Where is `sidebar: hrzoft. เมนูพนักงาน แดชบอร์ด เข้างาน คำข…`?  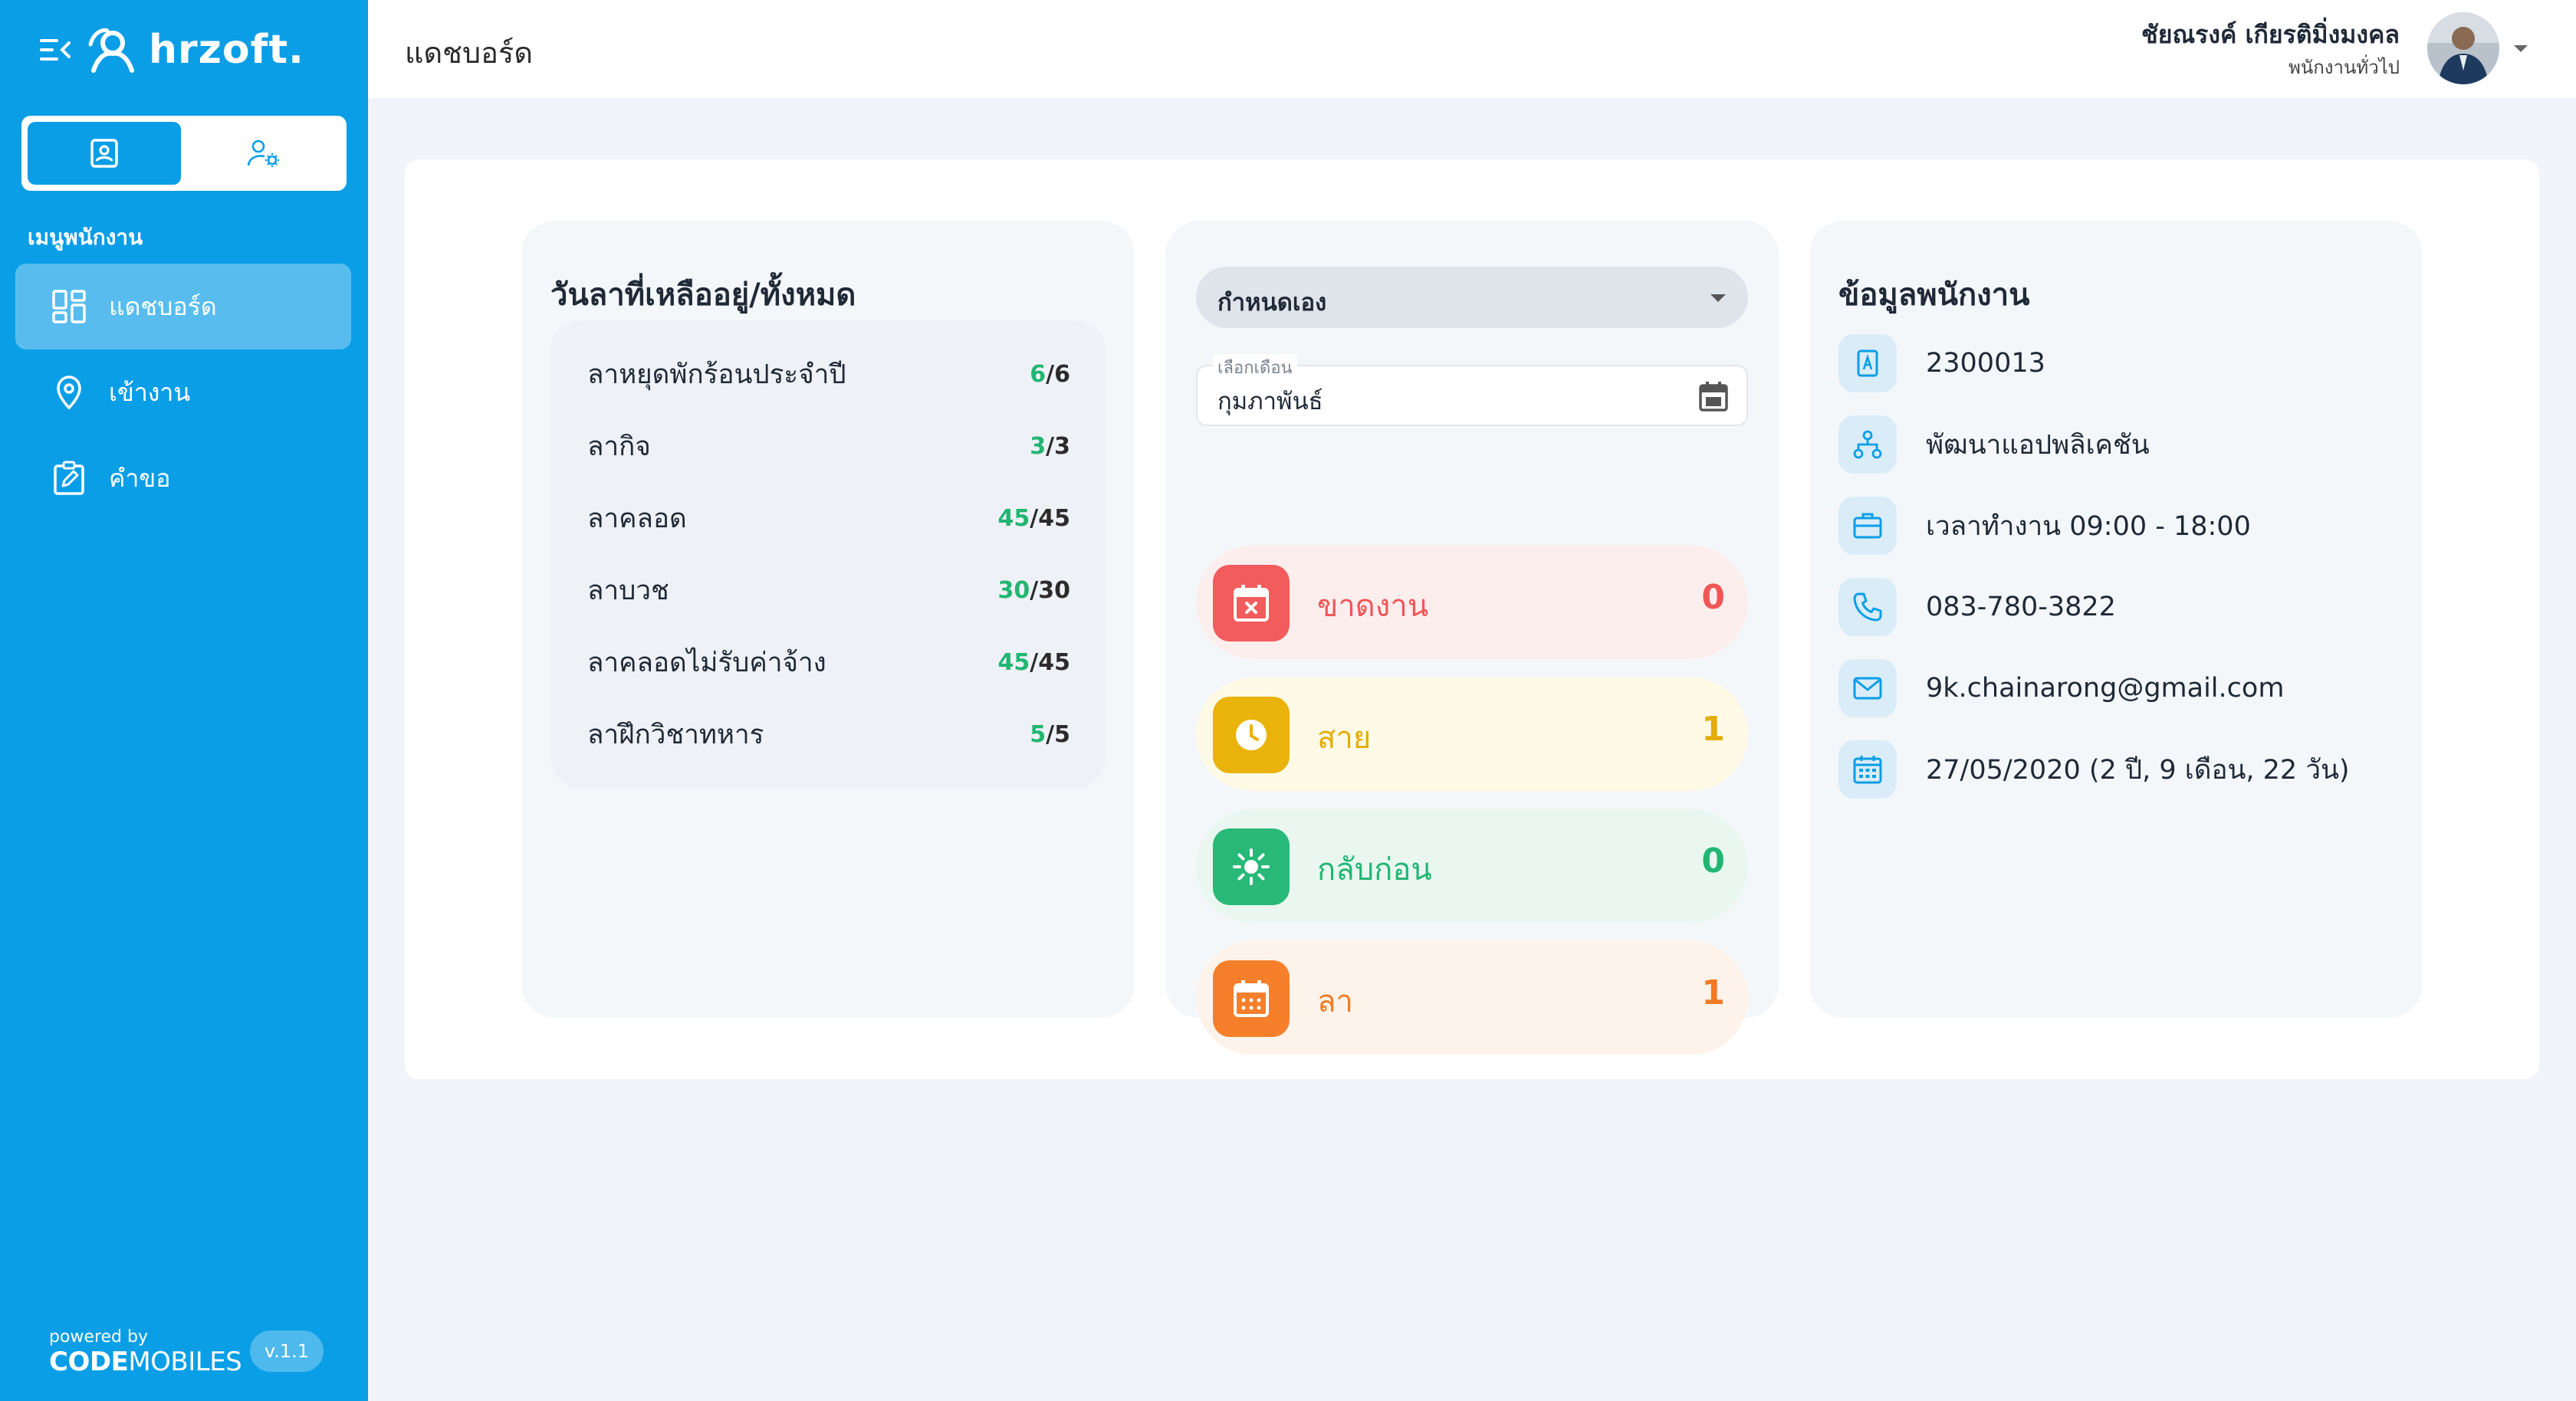
sidebar: hrzoft. เมนูพนักงาน แดชบอร์ด เข้างาน คำข… is located at coordinates (184, 700).